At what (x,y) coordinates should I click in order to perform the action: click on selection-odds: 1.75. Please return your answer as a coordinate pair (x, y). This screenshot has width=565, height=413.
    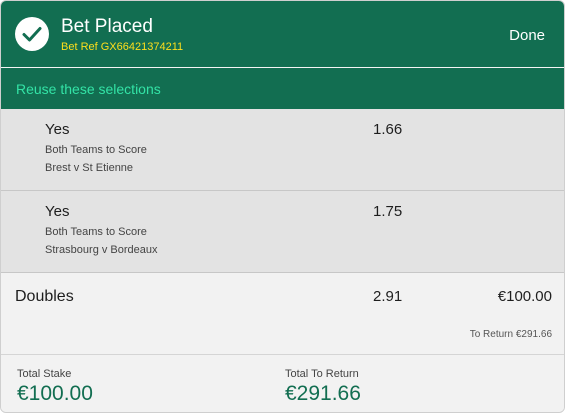
    Looking at the image, I should click on (388, 211).